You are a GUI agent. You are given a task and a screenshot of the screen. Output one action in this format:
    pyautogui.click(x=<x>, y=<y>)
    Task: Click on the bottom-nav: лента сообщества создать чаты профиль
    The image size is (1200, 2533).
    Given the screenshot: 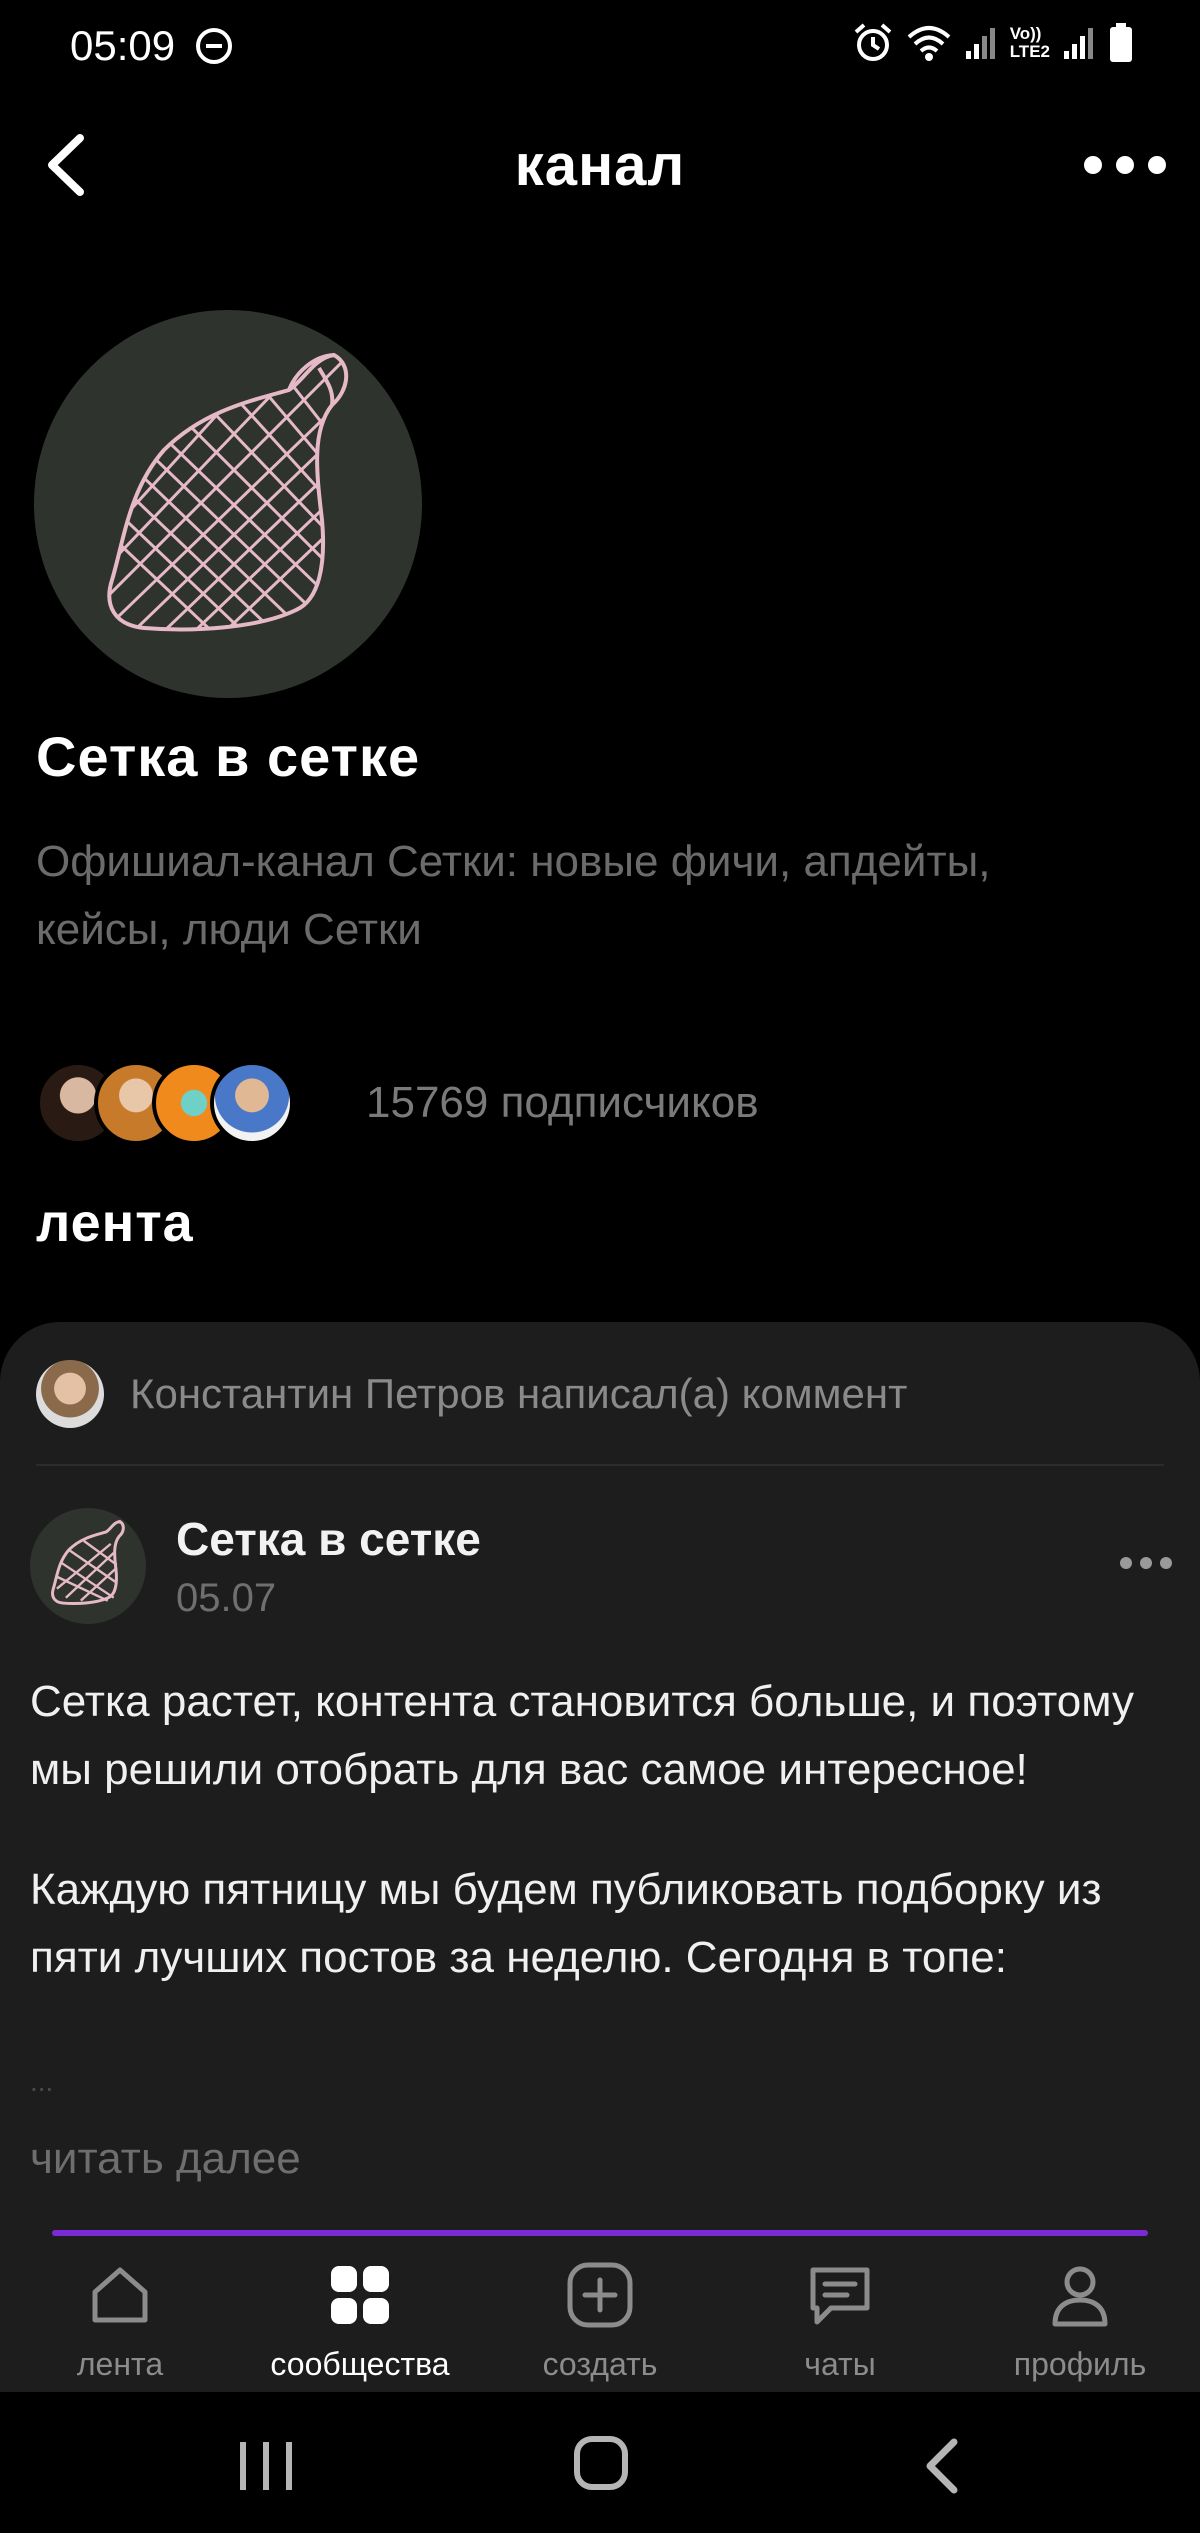 What is the action you would take?
    pyautogui.click(x=600, y=2317)
    